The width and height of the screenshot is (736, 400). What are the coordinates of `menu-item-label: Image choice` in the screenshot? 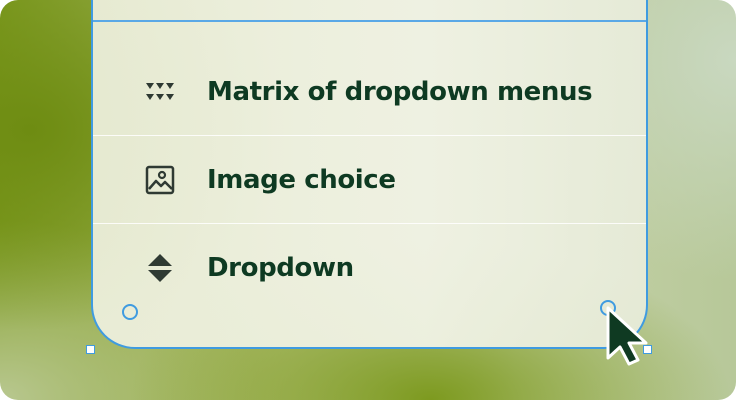 It's located at (301, 179).